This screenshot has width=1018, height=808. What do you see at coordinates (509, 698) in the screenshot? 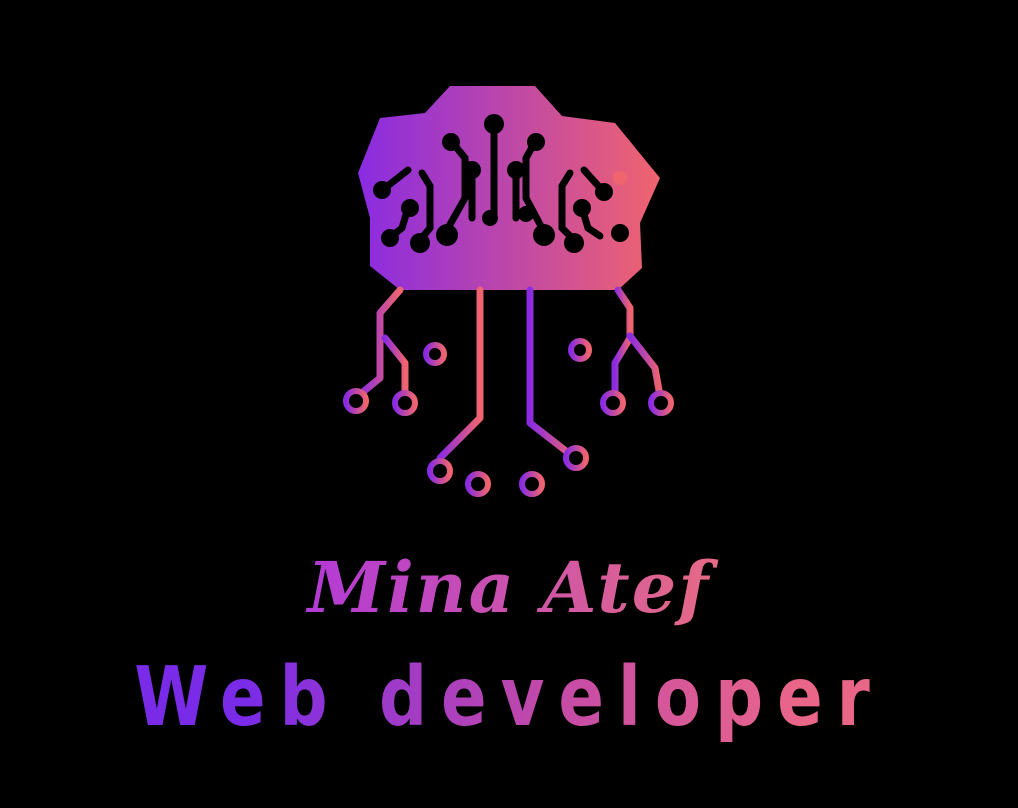
I see `job-title: Web developer` at bounding box center [509, 698].